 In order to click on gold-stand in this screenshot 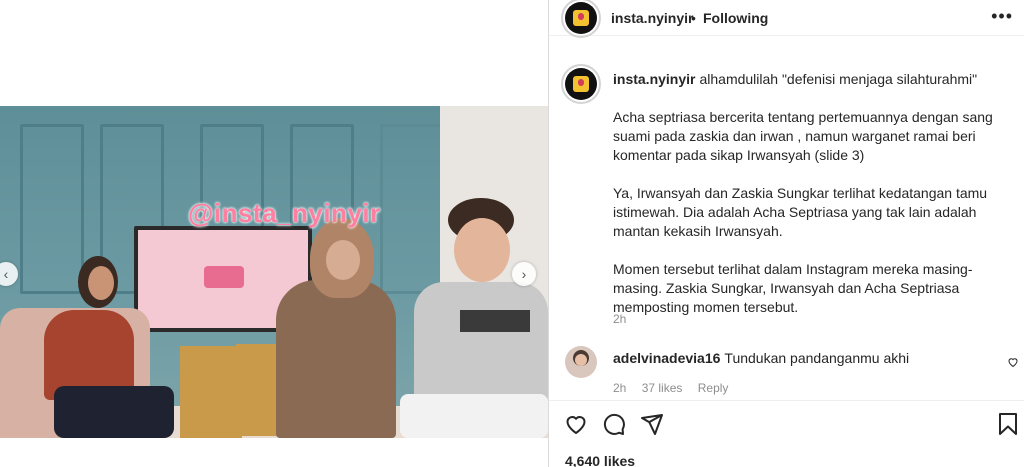, I will do `click(211, 392)`.